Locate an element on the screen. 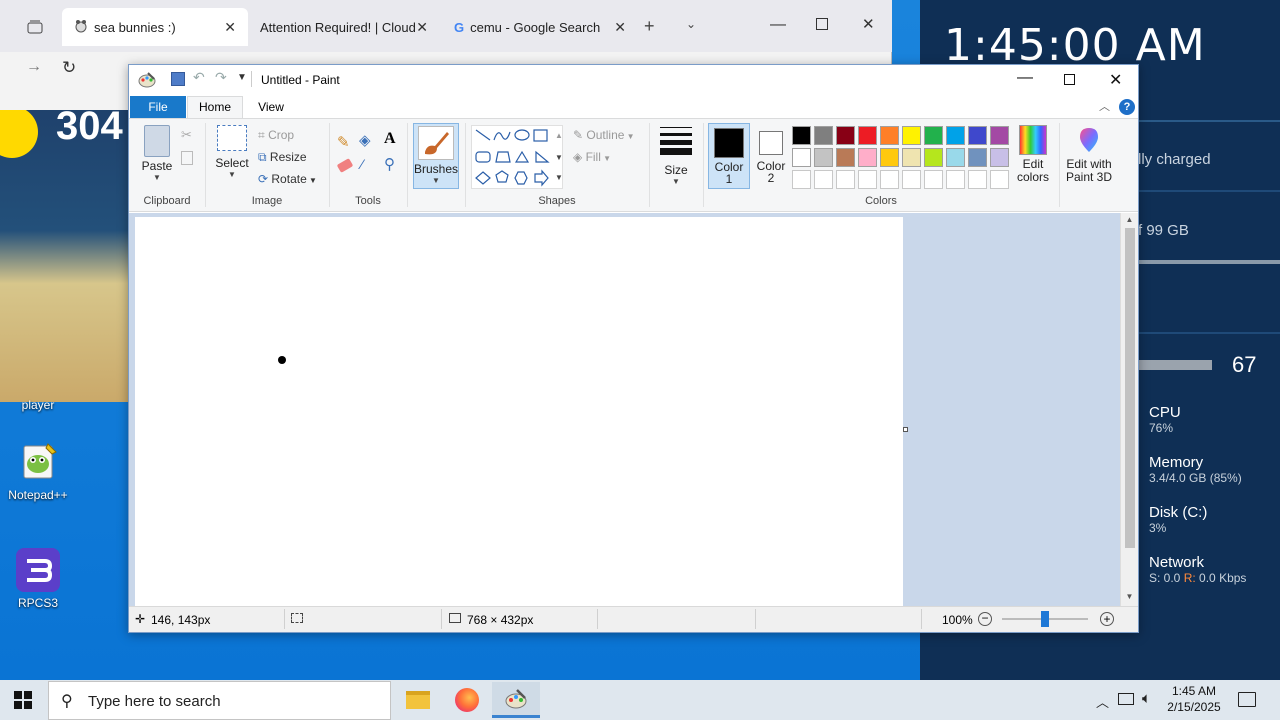 This screenshot has height=720, width=1280. desktop-icon-notepadpp: Notepad++ is located at coordinates (38, 471).